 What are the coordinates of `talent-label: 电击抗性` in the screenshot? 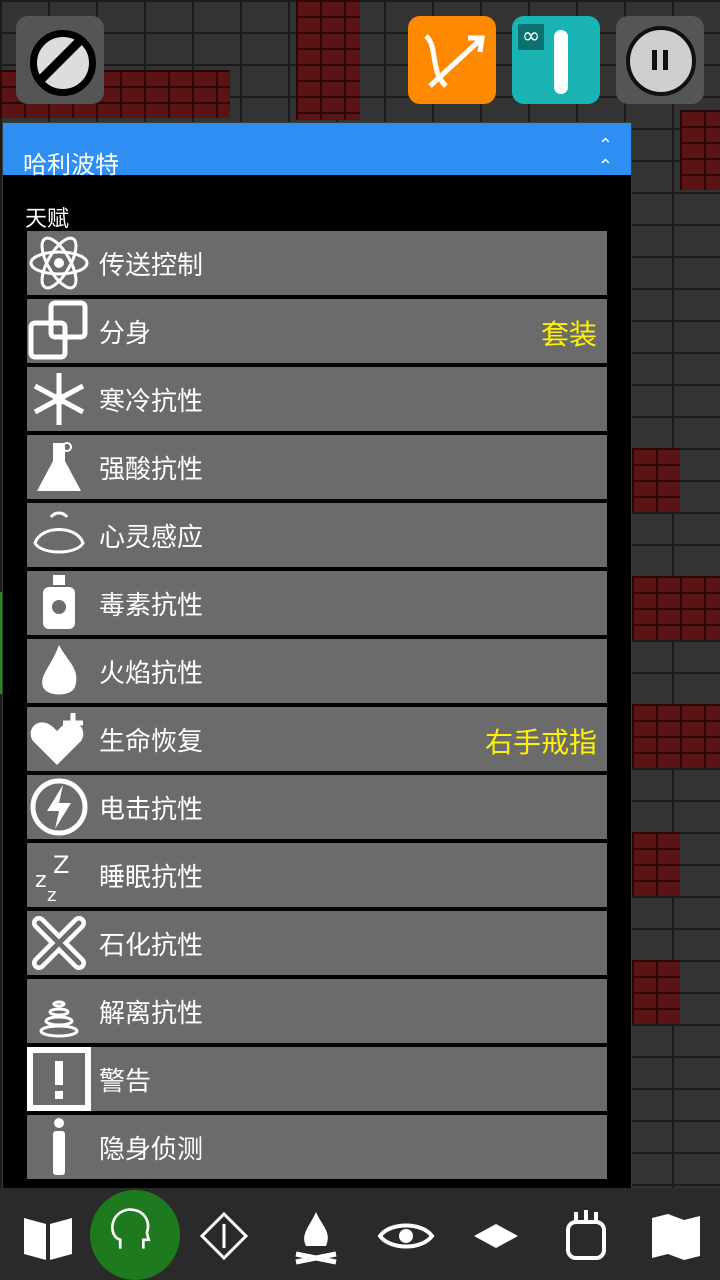 It's located at (151, 810).